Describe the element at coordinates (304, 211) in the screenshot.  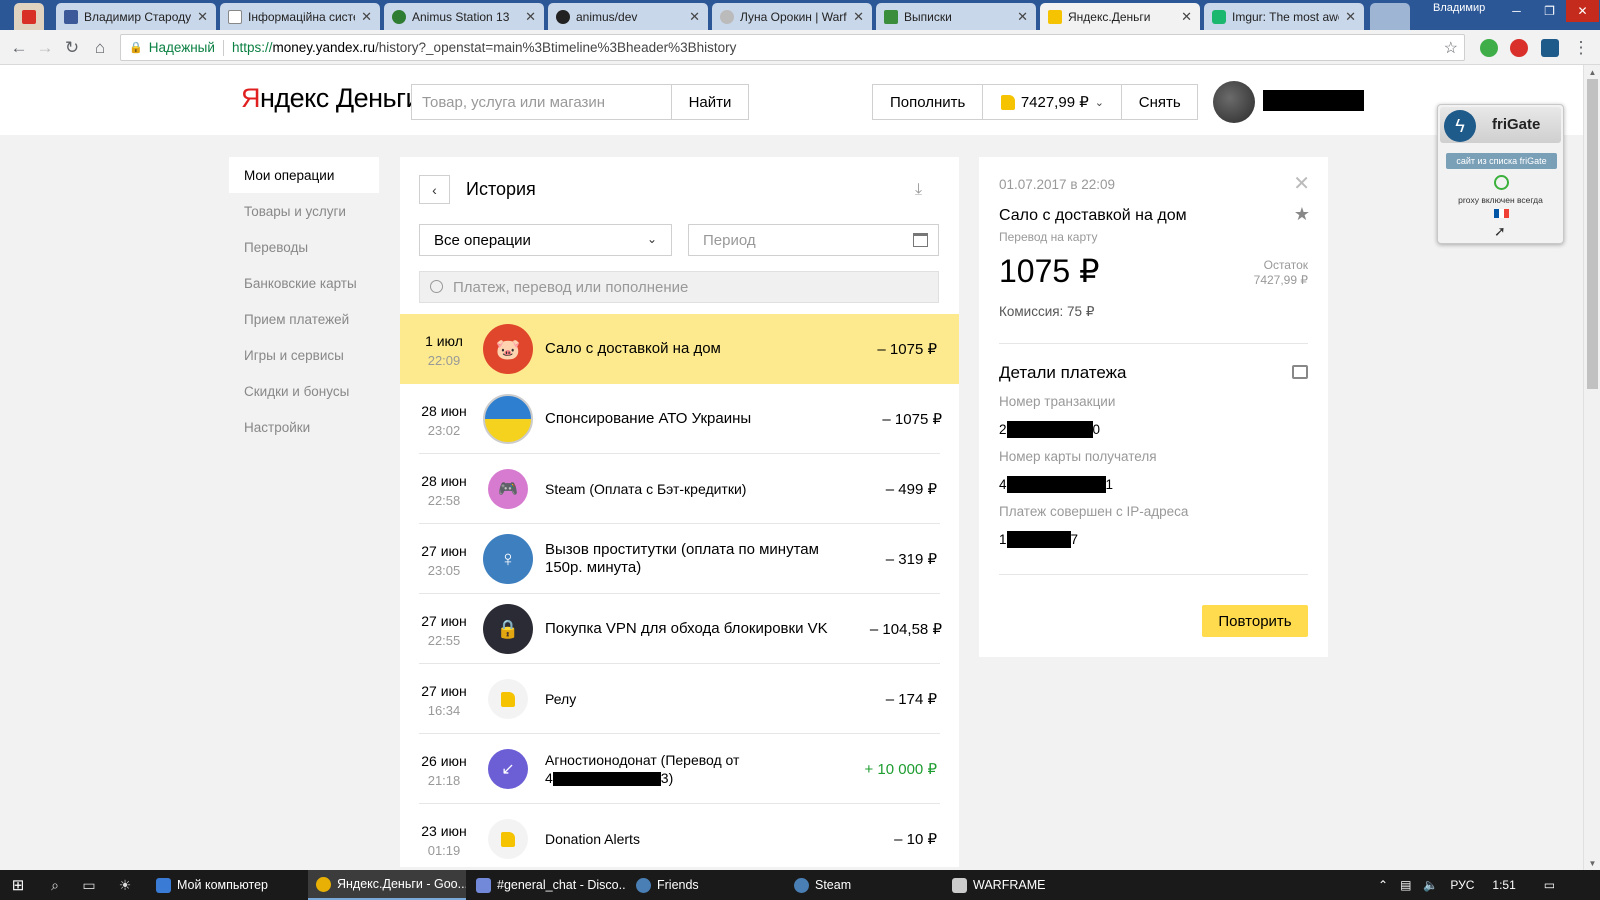
I see `menu-item-goods: Товары и услуги` at that location.